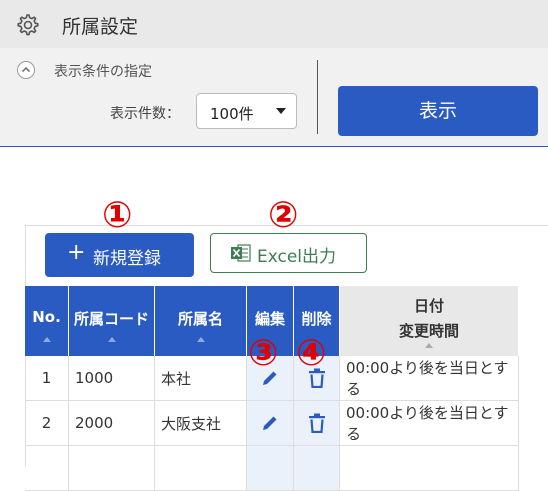  I want to click on show-button: 表示, so click(438, 111).